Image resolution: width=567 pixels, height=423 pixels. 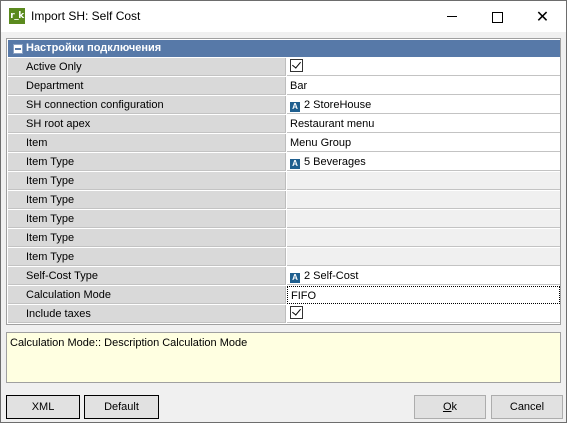 What do you see at coordinates (18, 49) in the screenshot?
I see `collapse-icon` at bounding box center [18, 49].